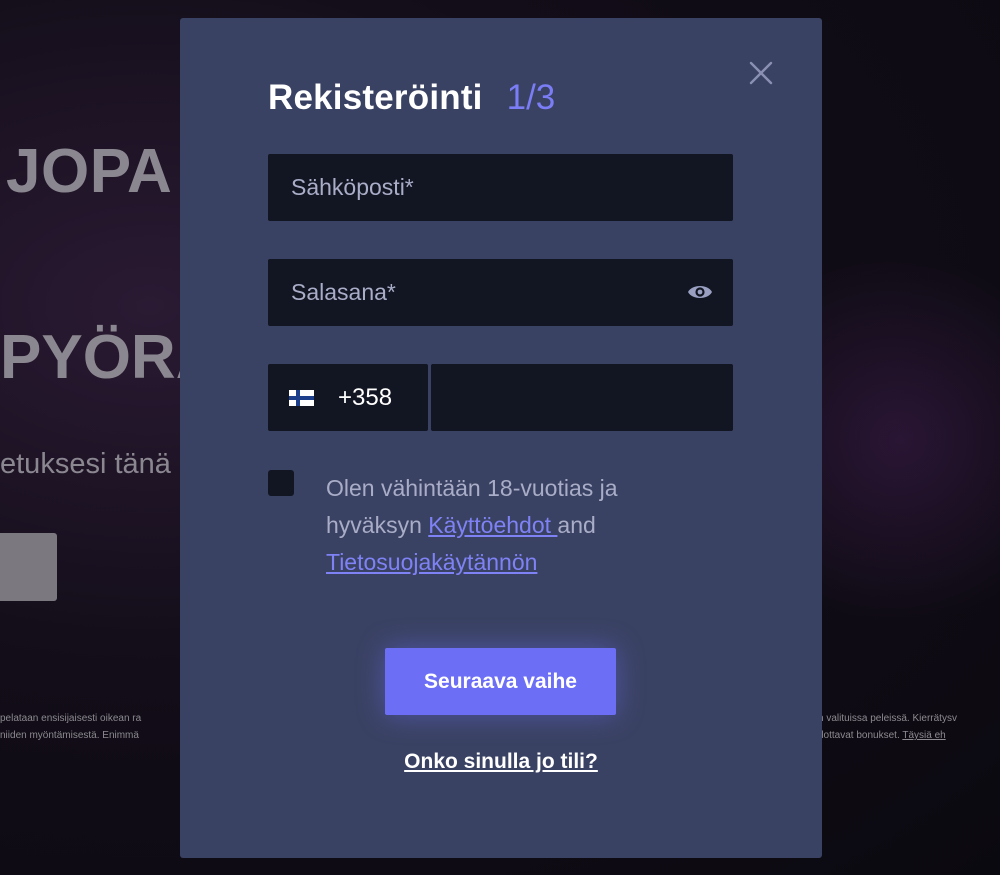  Describe the element at coordinates (365, 397) in the screenshot. I see `country-code-label: +358` at that location.